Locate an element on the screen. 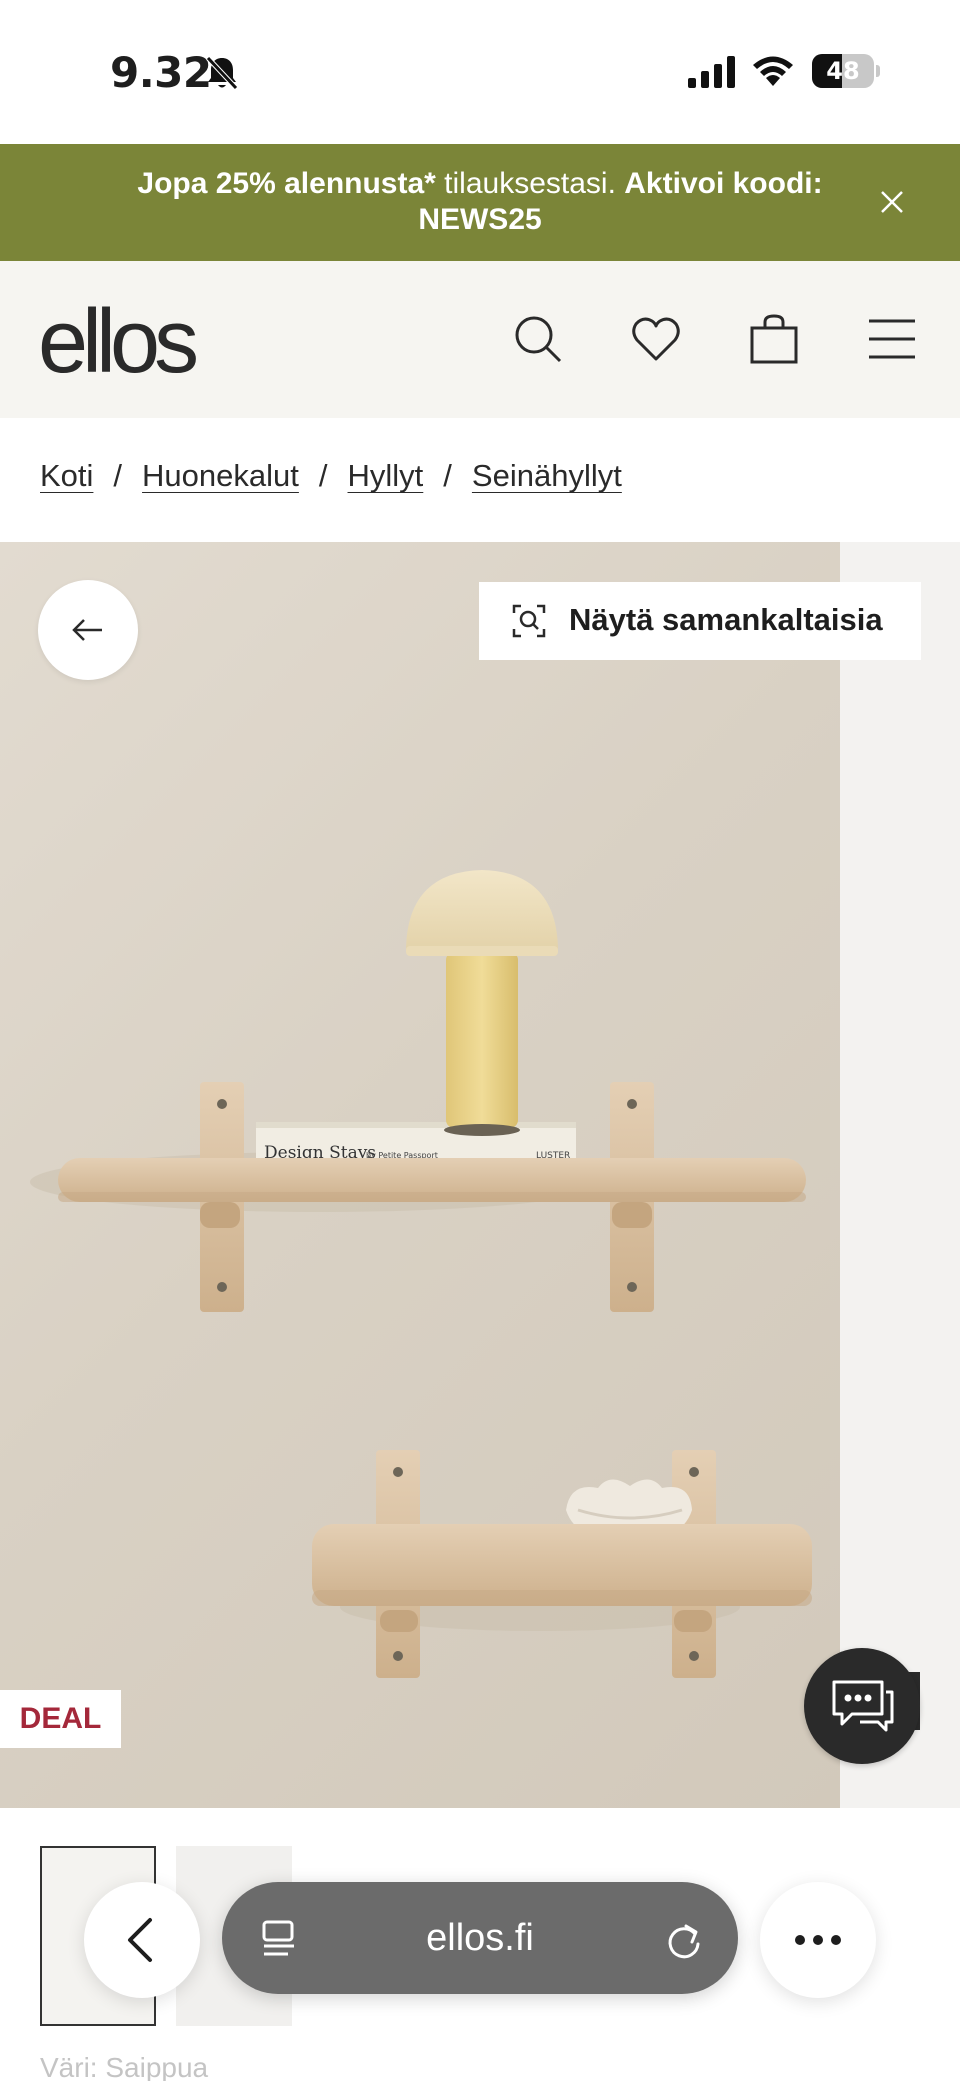  chat-icon is located at coordinates (863, 1706).